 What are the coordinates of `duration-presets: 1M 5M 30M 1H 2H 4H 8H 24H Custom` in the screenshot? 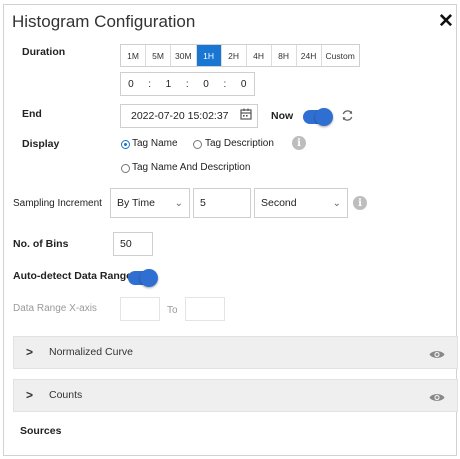 It's located at (240, 55).